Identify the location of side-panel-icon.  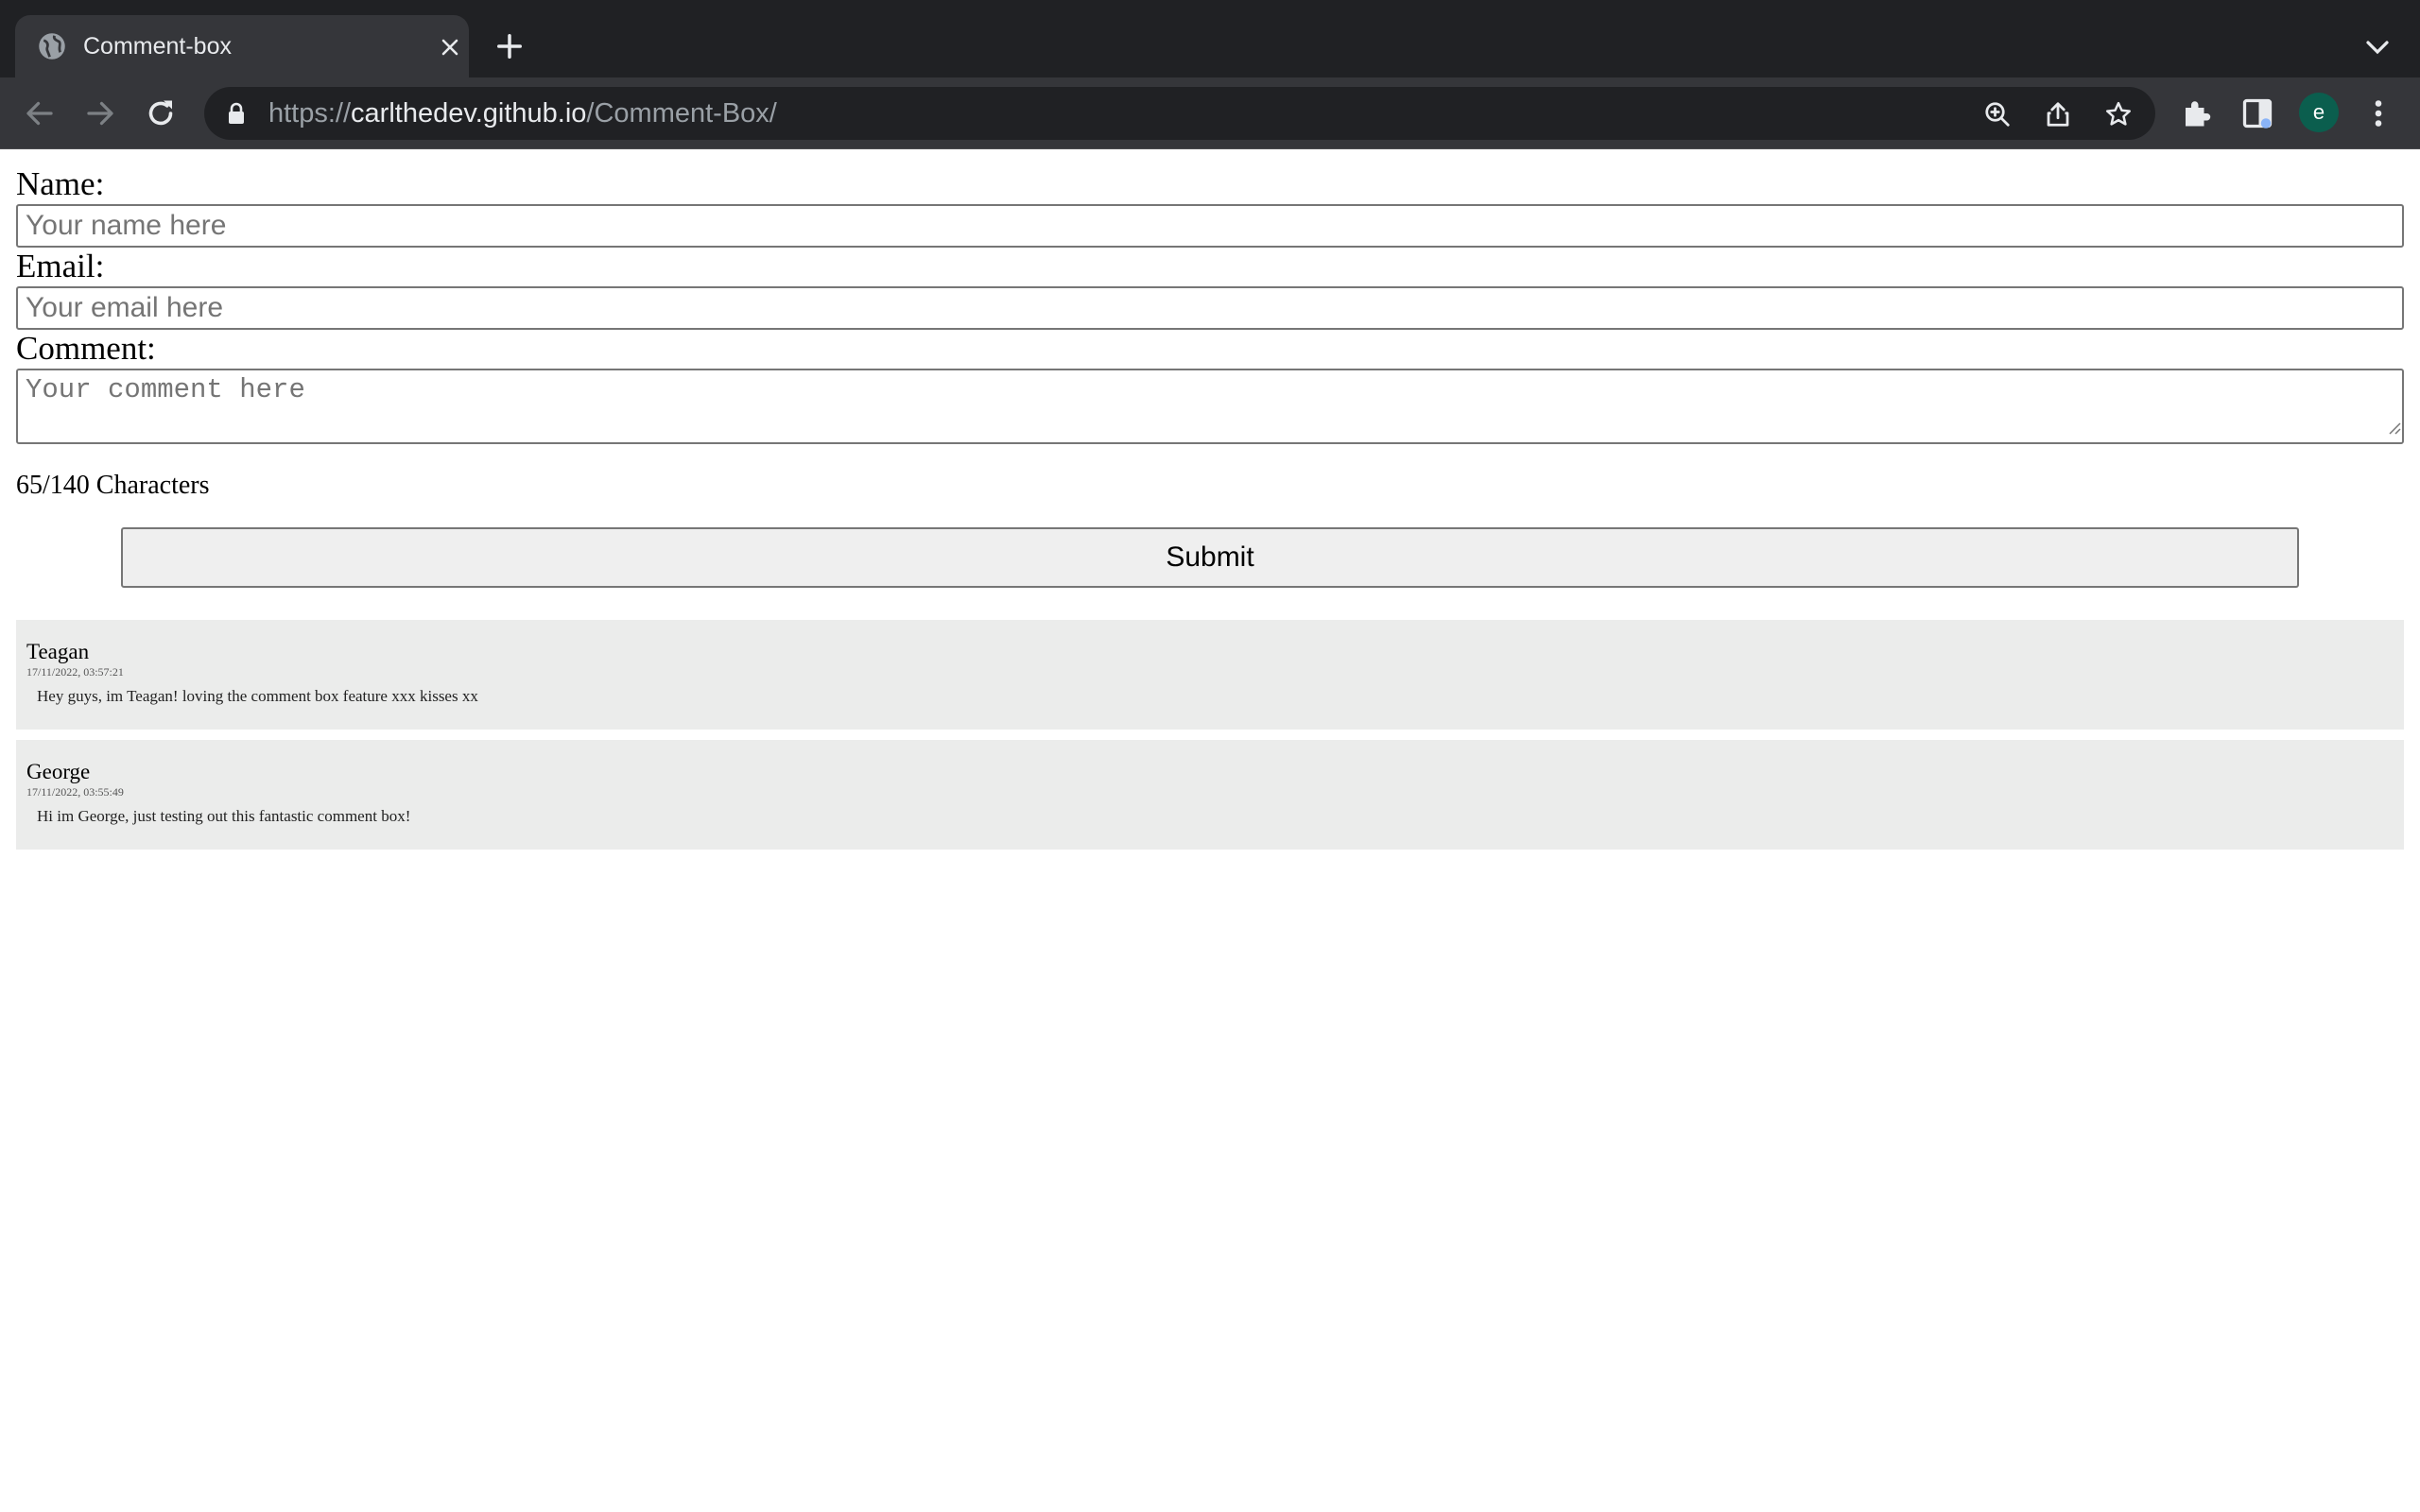
(2257, 113).